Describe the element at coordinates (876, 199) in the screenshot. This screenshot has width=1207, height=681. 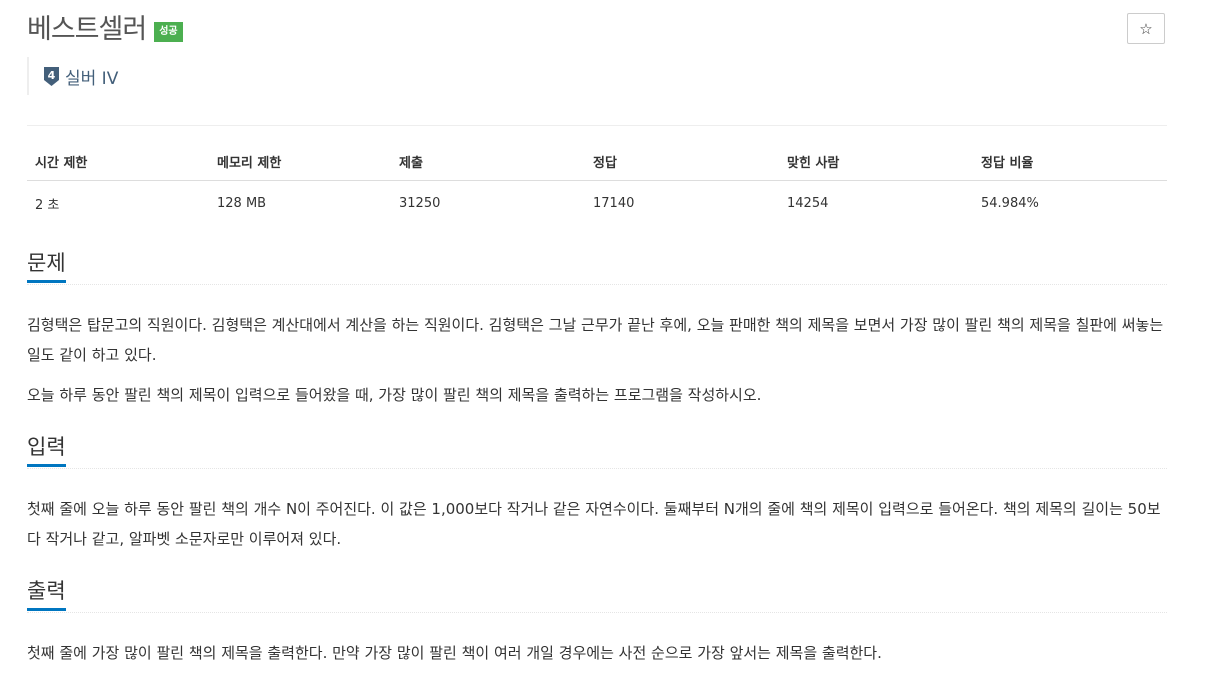
I see `value-solved-users: 14254` at that location.